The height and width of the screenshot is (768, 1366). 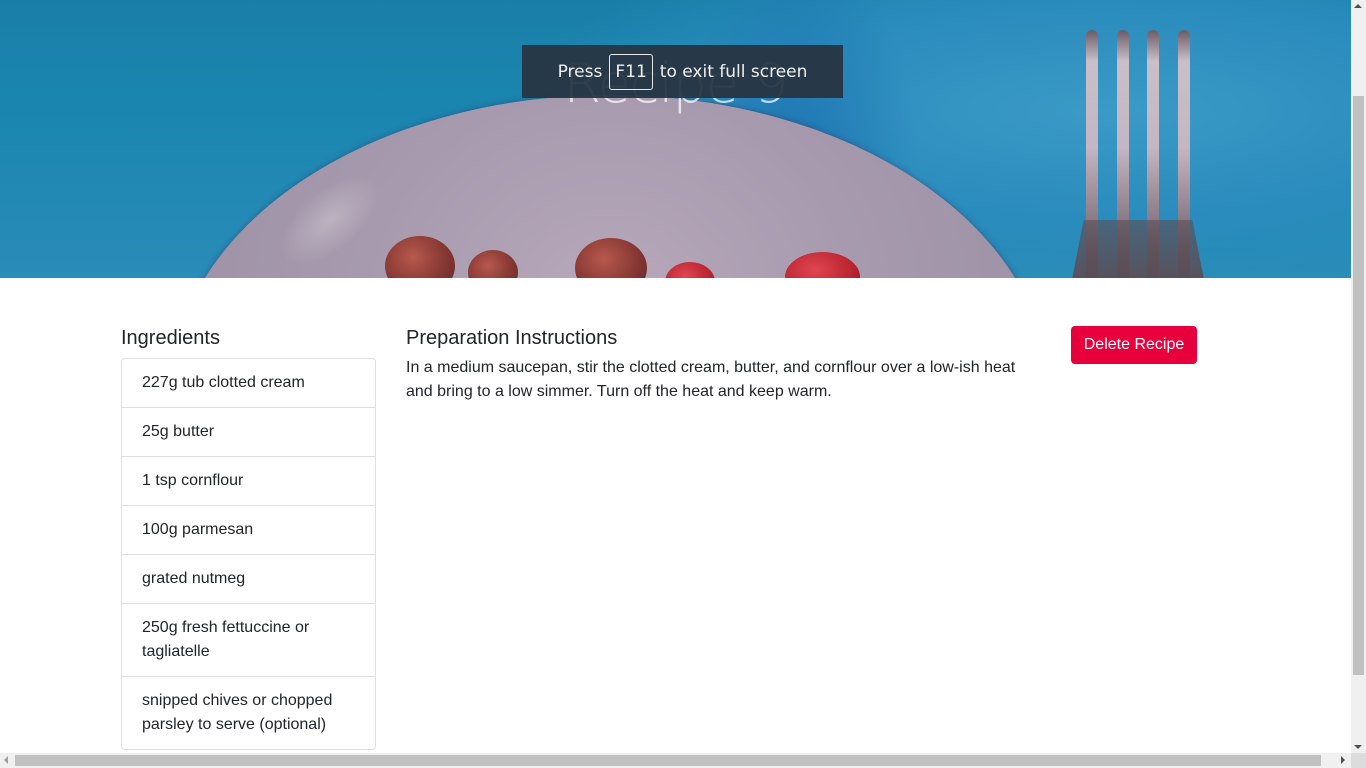 What do you see at coordinates (1358, 6) in the screenshot?
I see `scroll-up-arrow-icon` at bounding box center [1358, 6].